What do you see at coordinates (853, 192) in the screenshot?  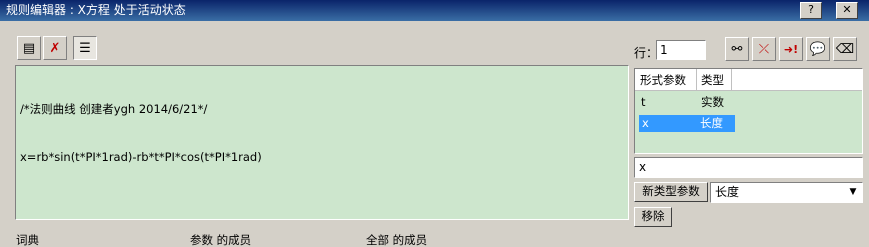 I see `chevron-down-icon: ▼` at bounding box center [853, 192].